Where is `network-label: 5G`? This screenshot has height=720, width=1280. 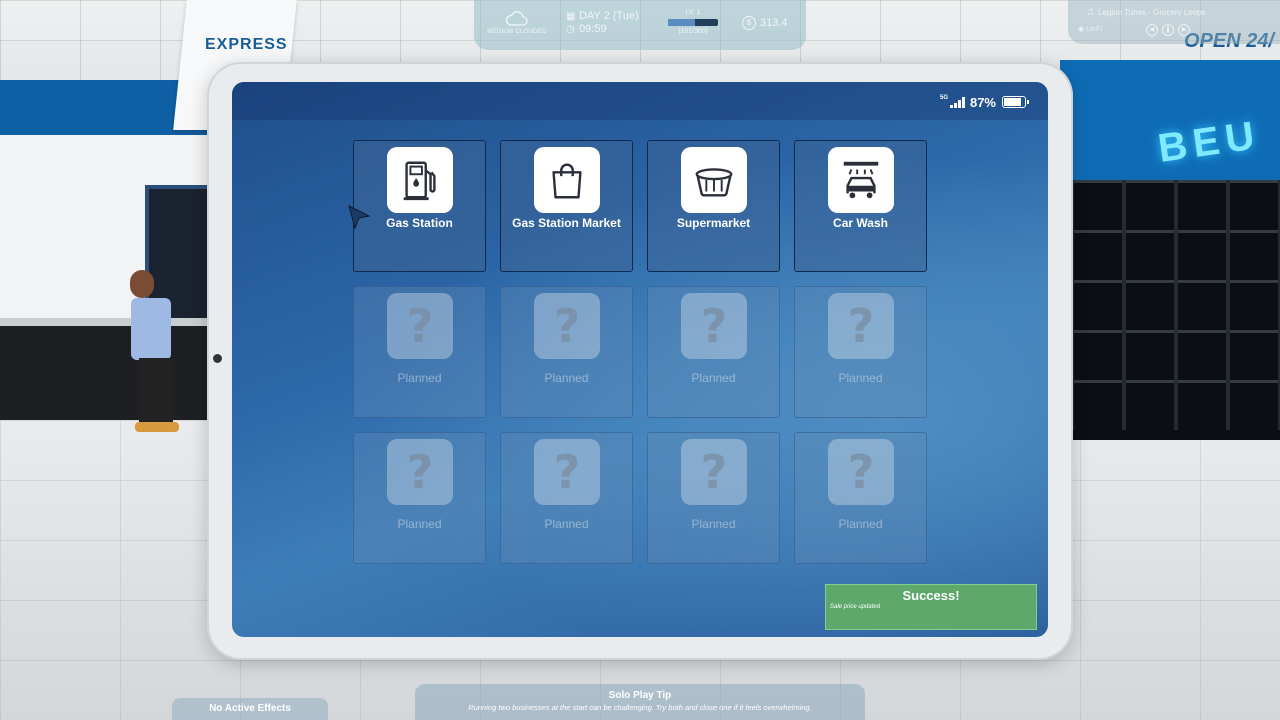 network-label: 5G is located at coordinates (943, 98).